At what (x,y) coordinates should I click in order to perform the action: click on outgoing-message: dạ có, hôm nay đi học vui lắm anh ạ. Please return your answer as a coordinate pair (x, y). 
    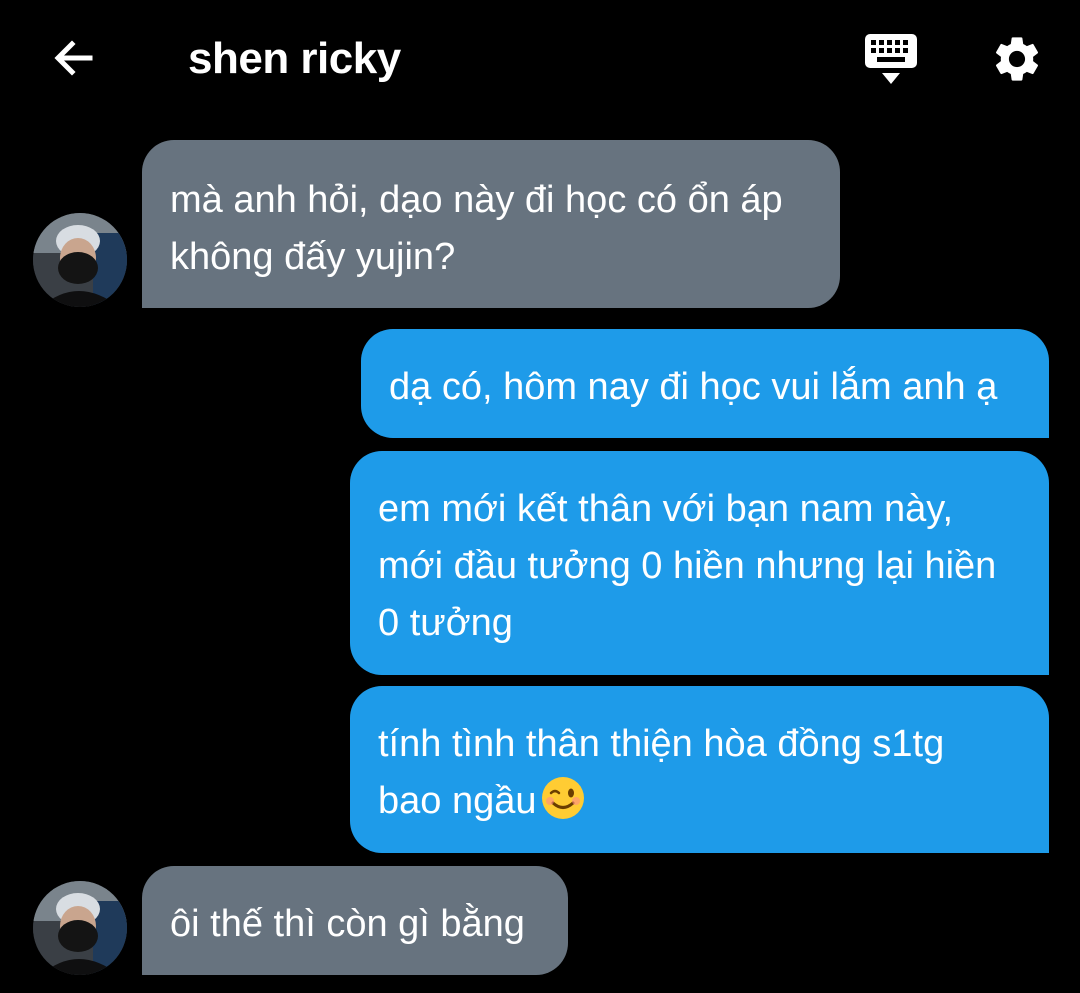
    Looking at the image, I should click on (705, 383).